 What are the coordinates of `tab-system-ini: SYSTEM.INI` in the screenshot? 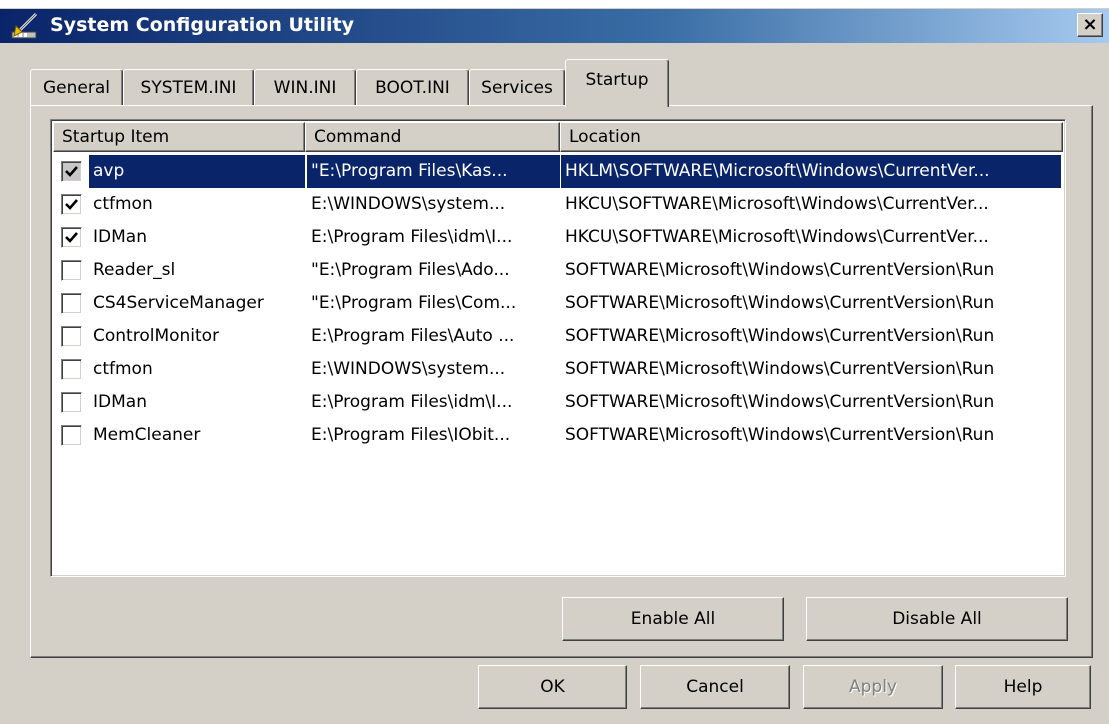 It's located at (188, 87).